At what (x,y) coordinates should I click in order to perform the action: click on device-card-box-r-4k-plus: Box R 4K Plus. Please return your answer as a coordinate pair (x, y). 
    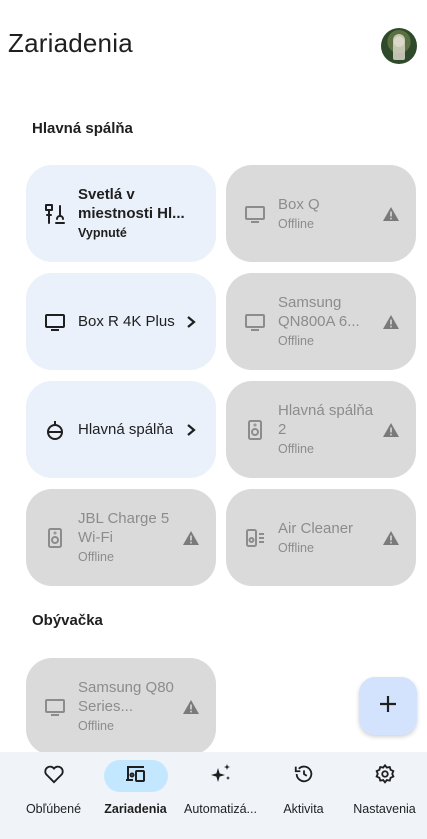
    Looking at the image, I should click on (121, 321).